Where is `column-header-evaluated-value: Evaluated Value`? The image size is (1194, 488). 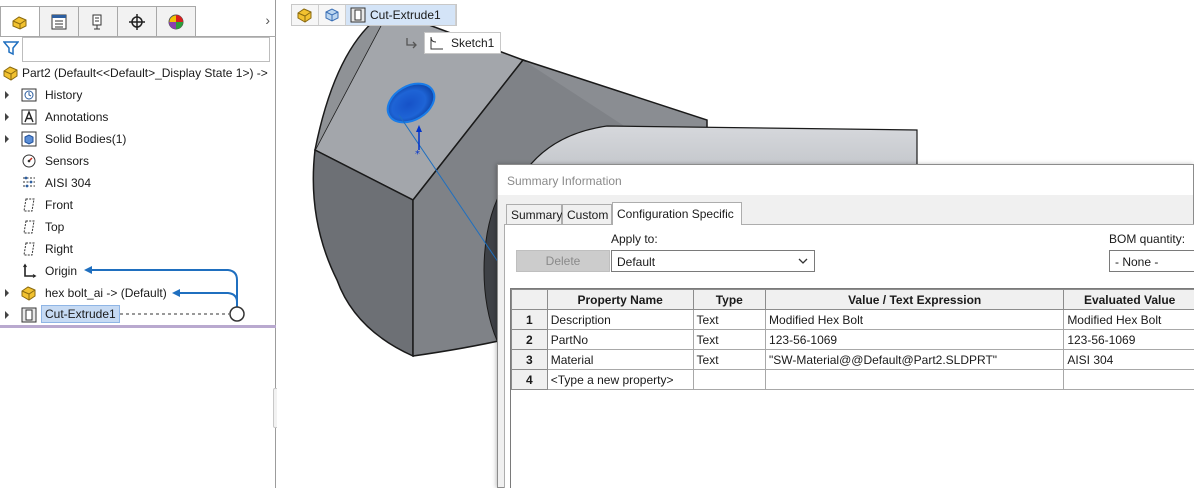 column-header-evaluated-value: Evaluated Value is located at coordinates (1128, 299).